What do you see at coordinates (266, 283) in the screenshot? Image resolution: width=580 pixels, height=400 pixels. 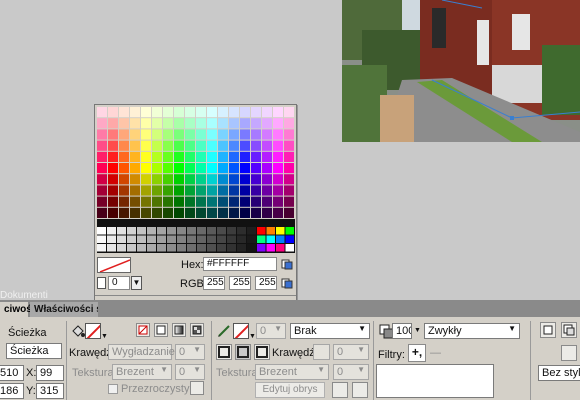 I see `blue-input: 255` at bounding box center [266, 283].